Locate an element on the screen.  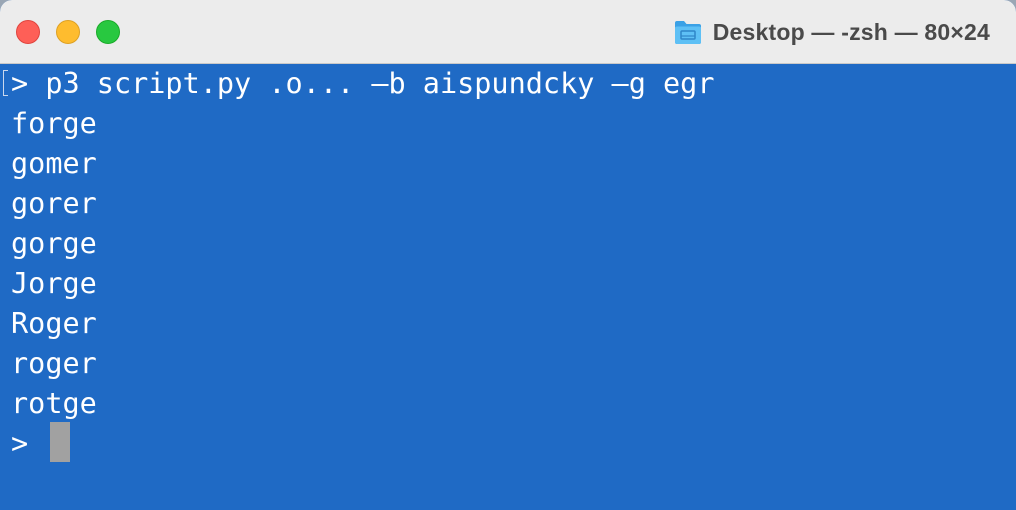
window-title-group: Desktop — -zsh — 80×24 is located at coordinates (831, 32).